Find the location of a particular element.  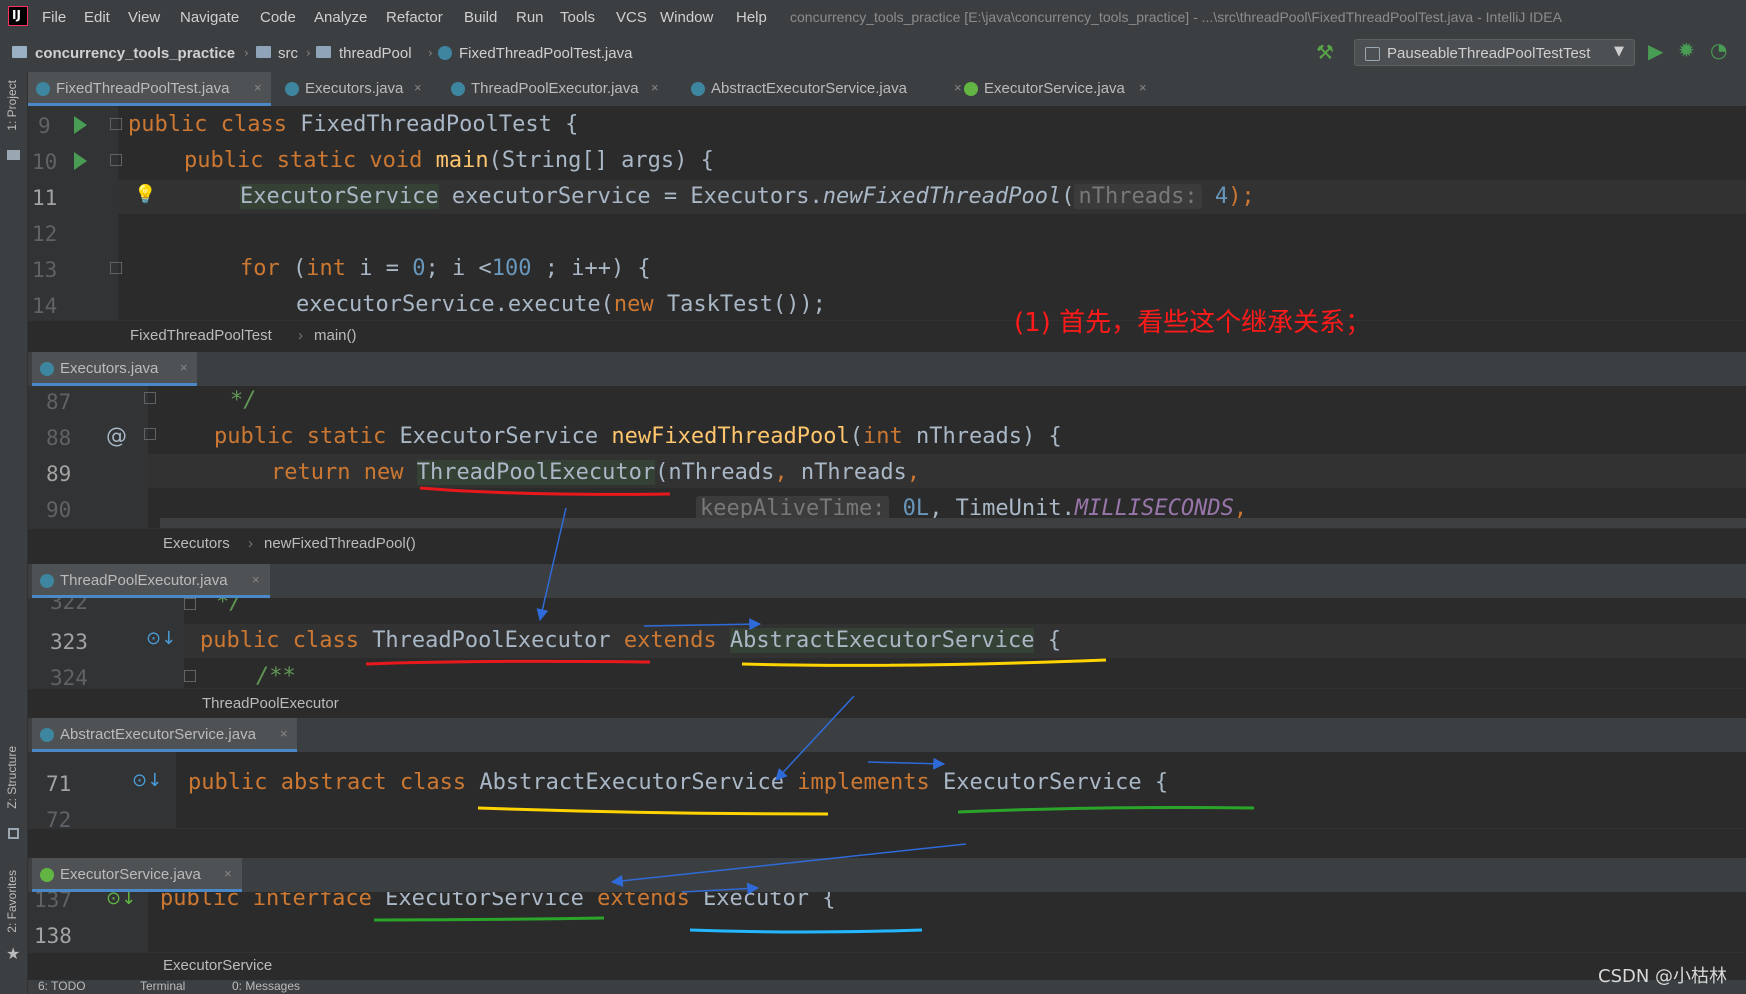

line-number: 322 is located at coordinates (69, 606).